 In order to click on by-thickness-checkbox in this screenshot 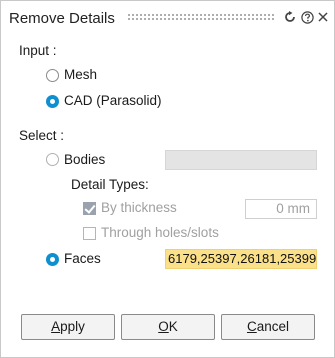, I will do `click(89, 208)`.